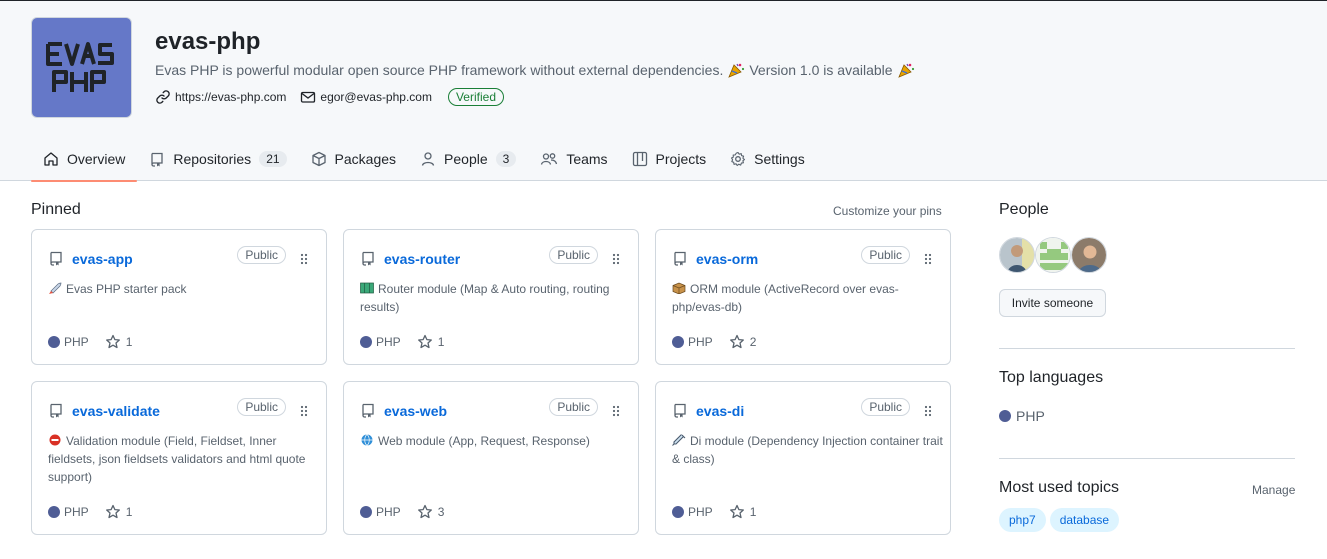 The width and height of the screenshot is (1327, 559). What do you see at coordinates (402, 512) in the screenshot?
I see `repo-meta: PHP 3` at bounding box center [402, 512].